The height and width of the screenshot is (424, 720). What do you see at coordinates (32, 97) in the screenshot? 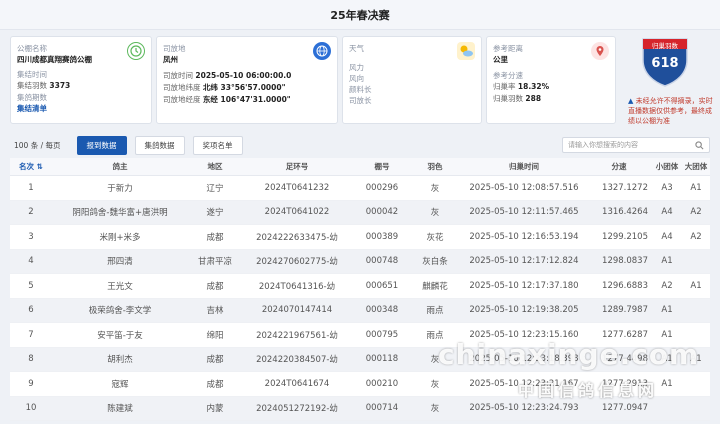
I see `date-label: 集鸽期数` at bounding box center [32, 97].